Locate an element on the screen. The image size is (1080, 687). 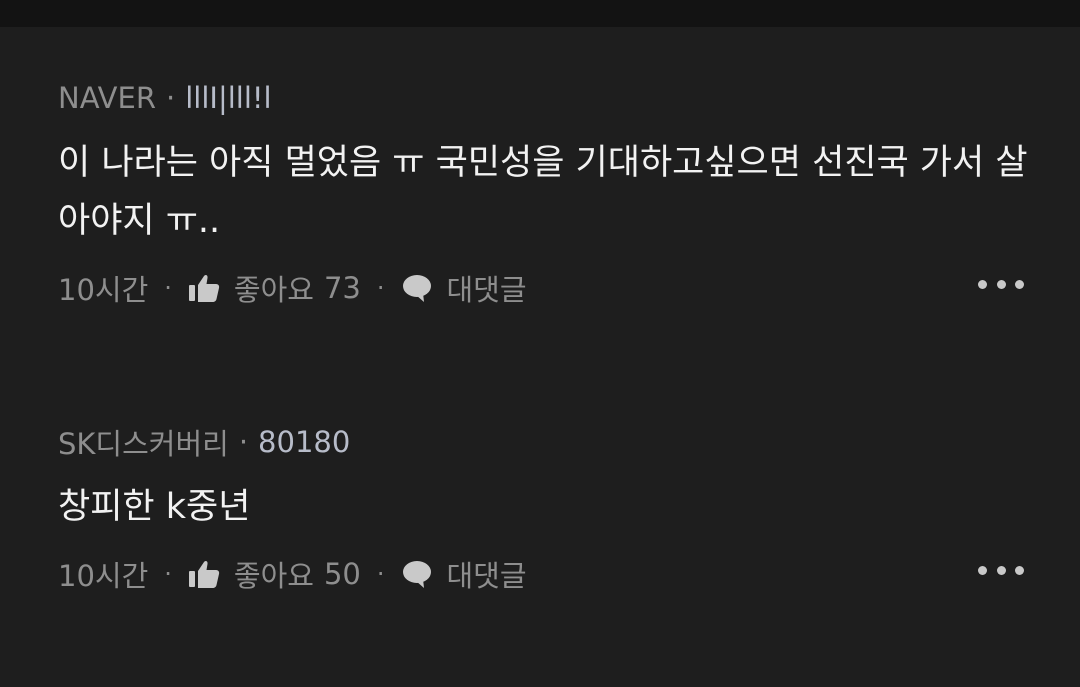
comment-actions: 10시간 · 좋아요 50 · 대댓글 is located at coordinates (548, 574).